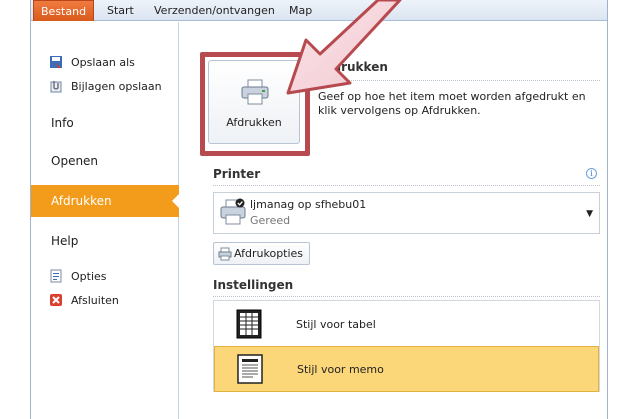 This screenshot has width=630, height=419. Describe the element at coordinates (406, 213) in the screenshot. I see `printer-dropdown: ljmanag op sfhebu01 Gereed ▼` at that location.